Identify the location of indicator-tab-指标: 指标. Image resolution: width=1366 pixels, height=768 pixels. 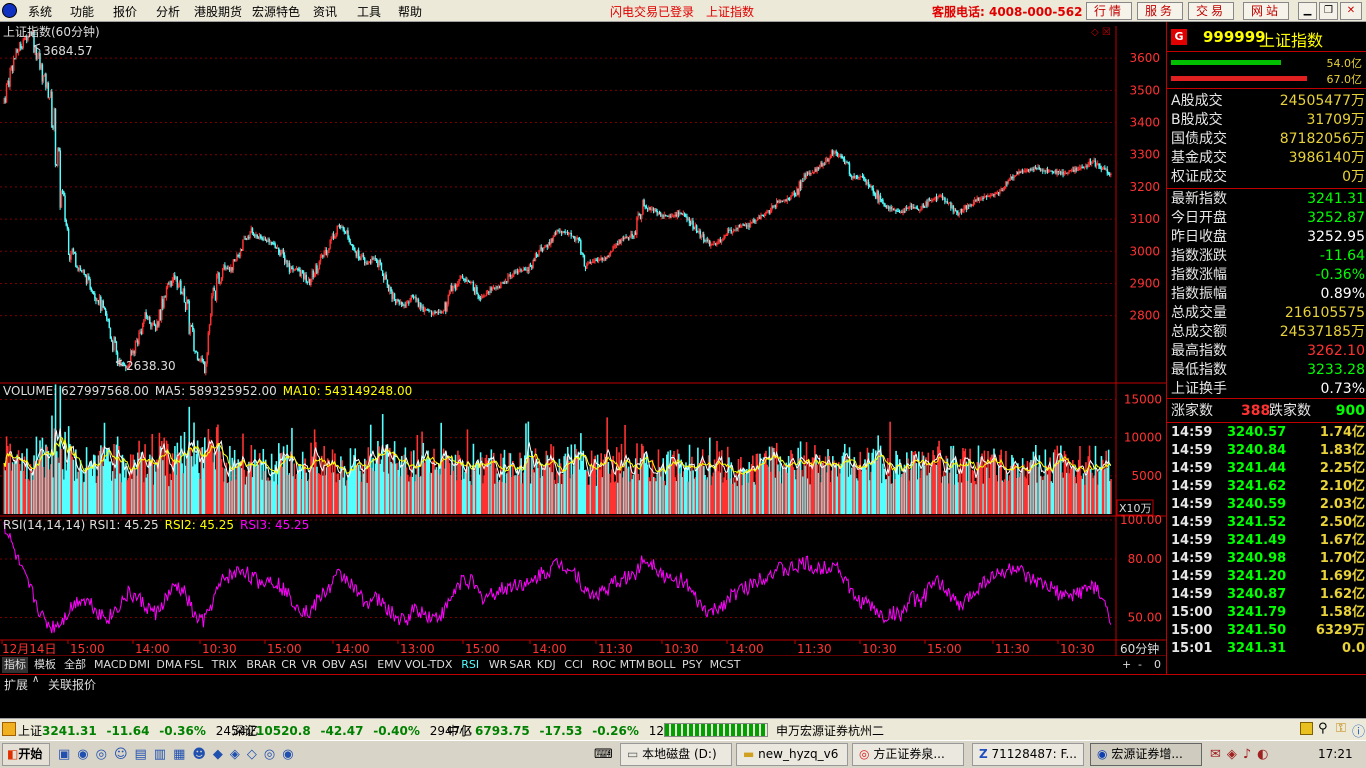
(15, 665).